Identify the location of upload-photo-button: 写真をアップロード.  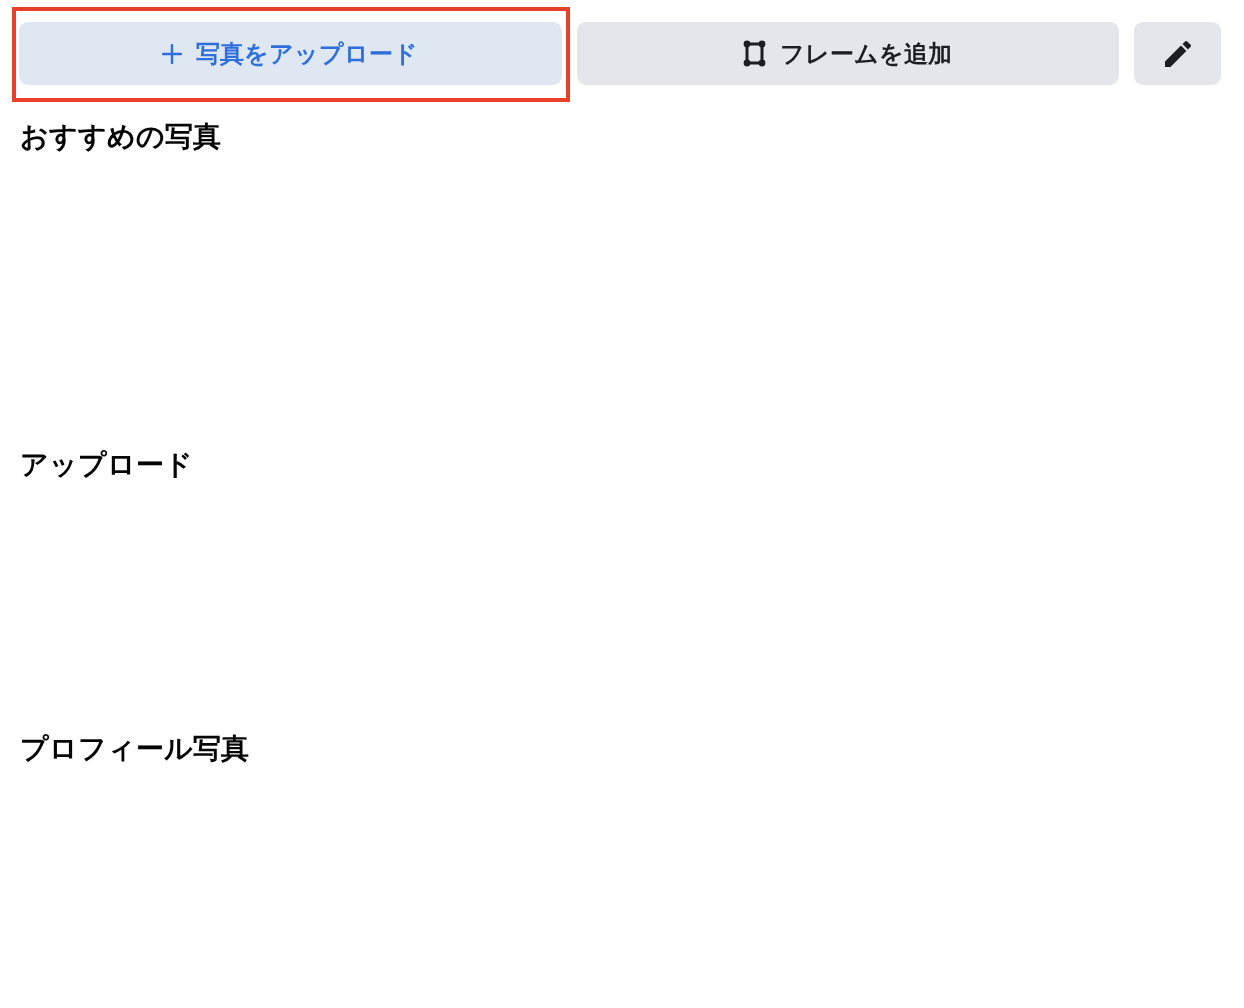
(290, 53).